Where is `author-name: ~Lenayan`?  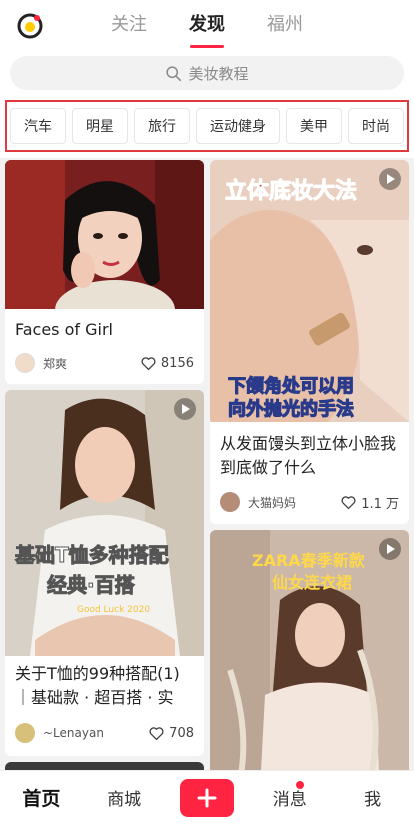 author-name: ~Lenayan is located at coordinates (95, 733).